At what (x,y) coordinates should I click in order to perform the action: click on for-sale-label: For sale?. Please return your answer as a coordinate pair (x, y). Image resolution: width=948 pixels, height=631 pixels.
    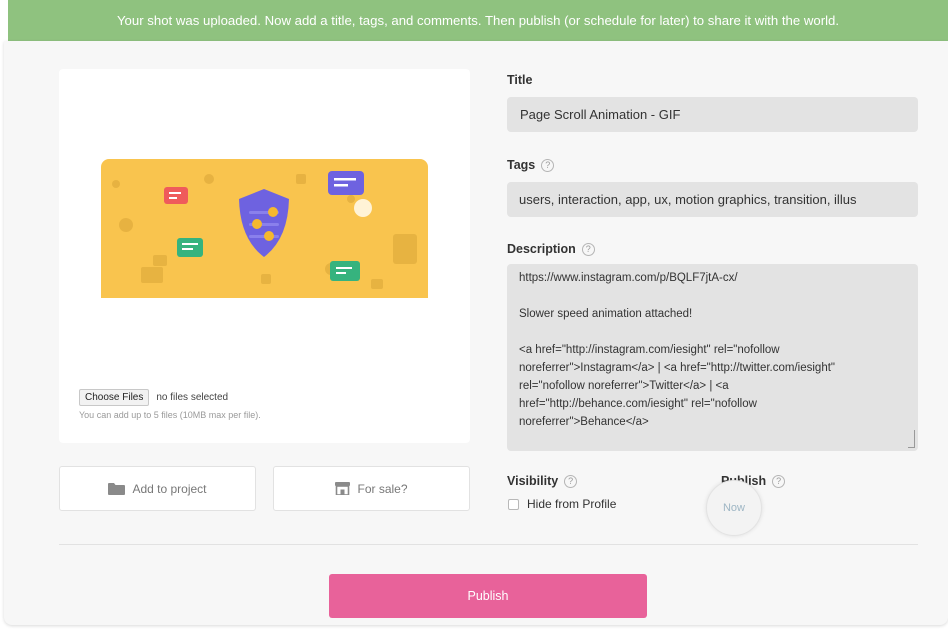
    Looking at the image, I should click on (382, 488).